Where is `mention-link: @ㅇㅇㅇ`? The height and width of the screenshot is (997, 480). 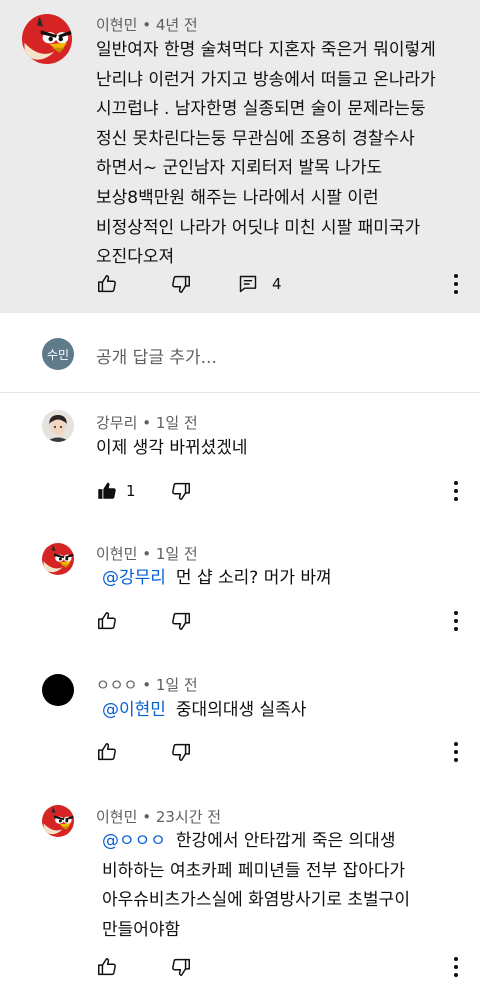 mention-link: @ㅇㅇㅇ is located at coordinates (134, 841).